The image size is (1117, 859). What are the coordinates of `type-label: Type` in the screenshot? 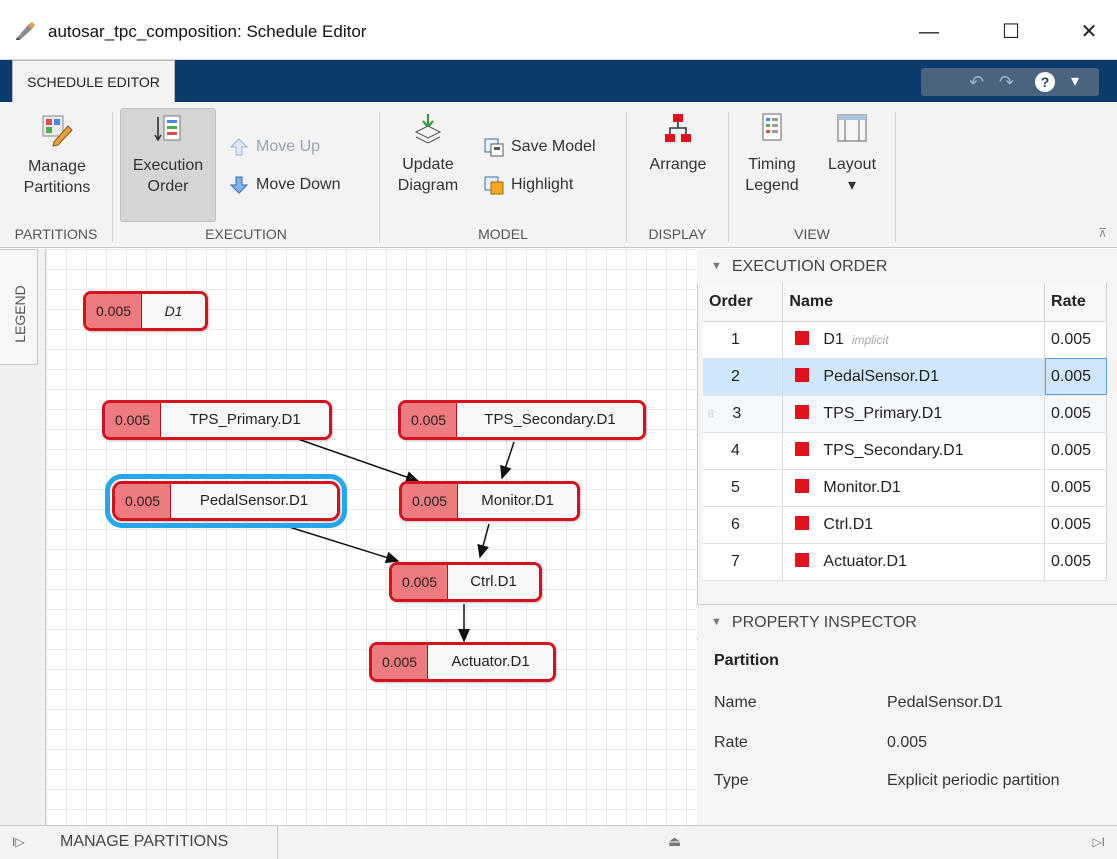 It's located at (731, 780).